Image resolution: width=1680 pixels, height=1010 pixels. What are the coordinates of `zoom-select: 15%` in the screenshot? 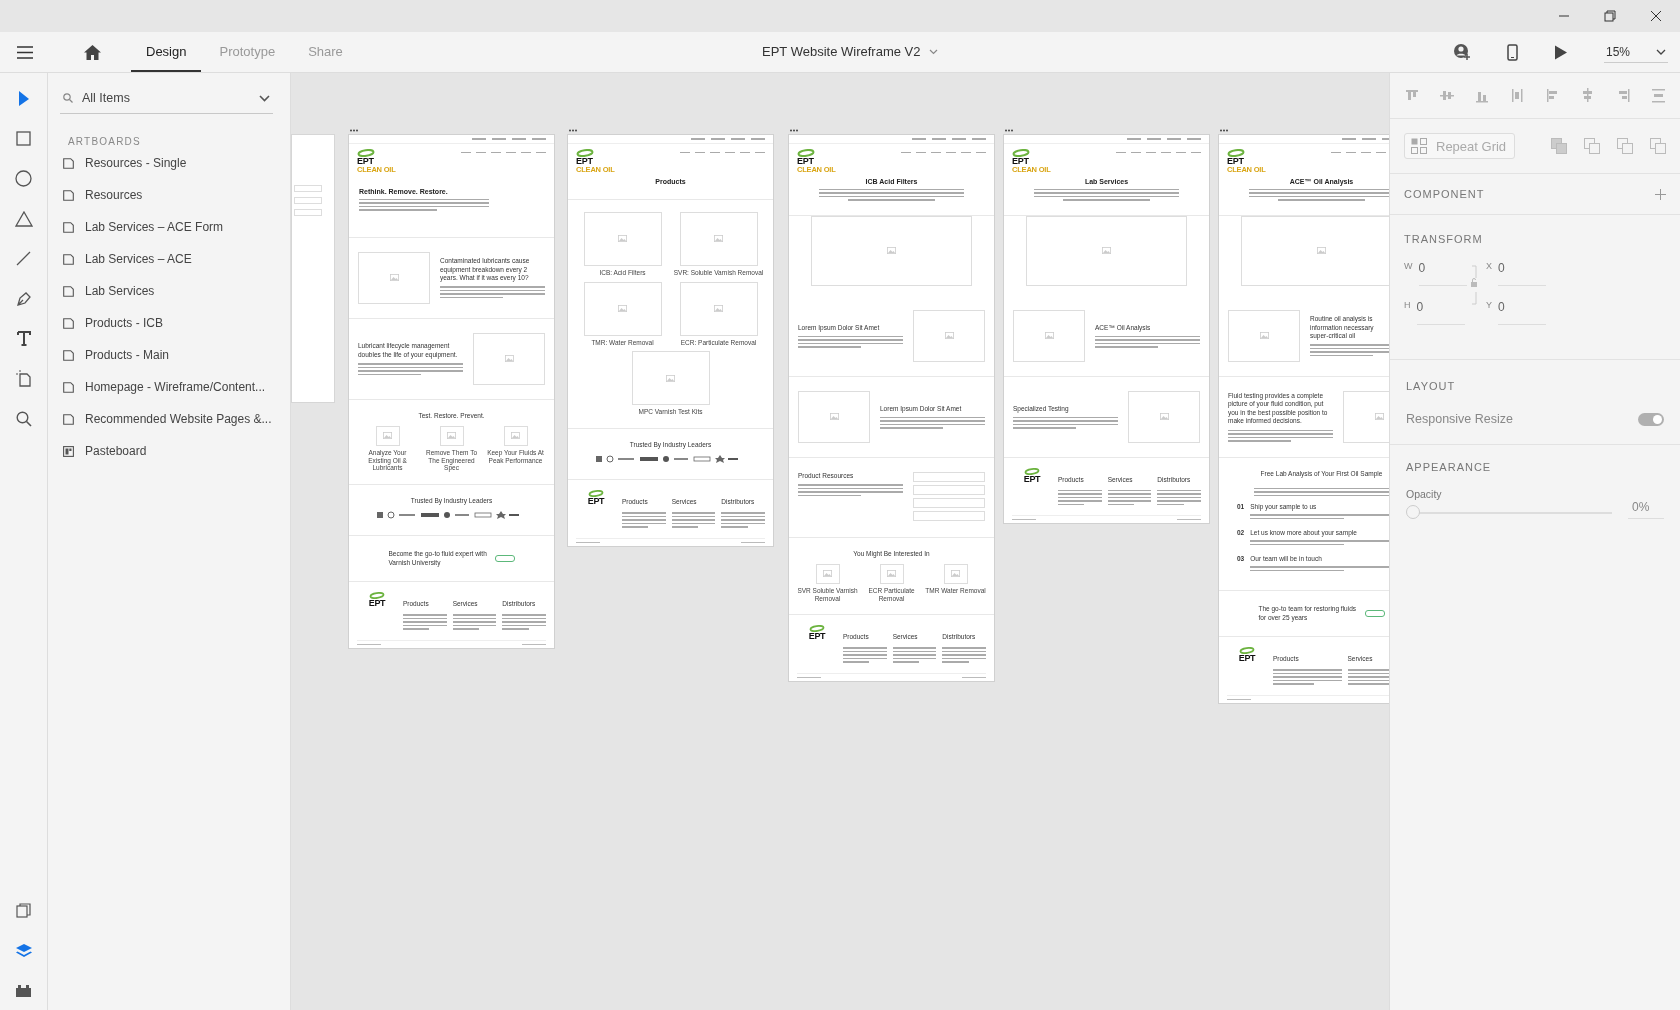 It's located at (1635, 52).